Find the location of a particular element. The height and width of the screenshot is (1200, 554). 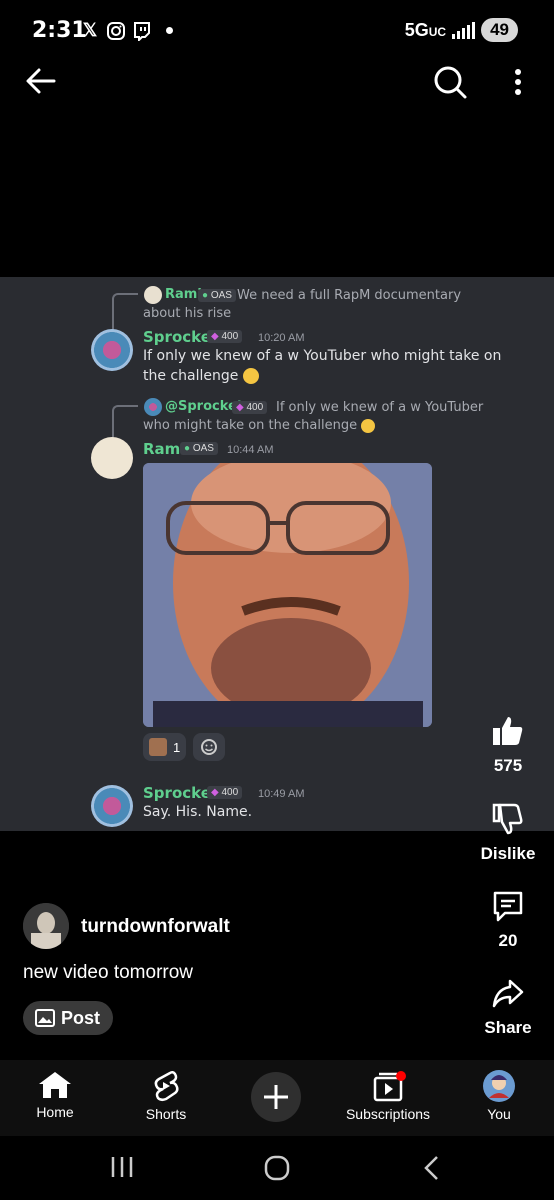

thumbs-up-icon is located at coordinates (508, 731).